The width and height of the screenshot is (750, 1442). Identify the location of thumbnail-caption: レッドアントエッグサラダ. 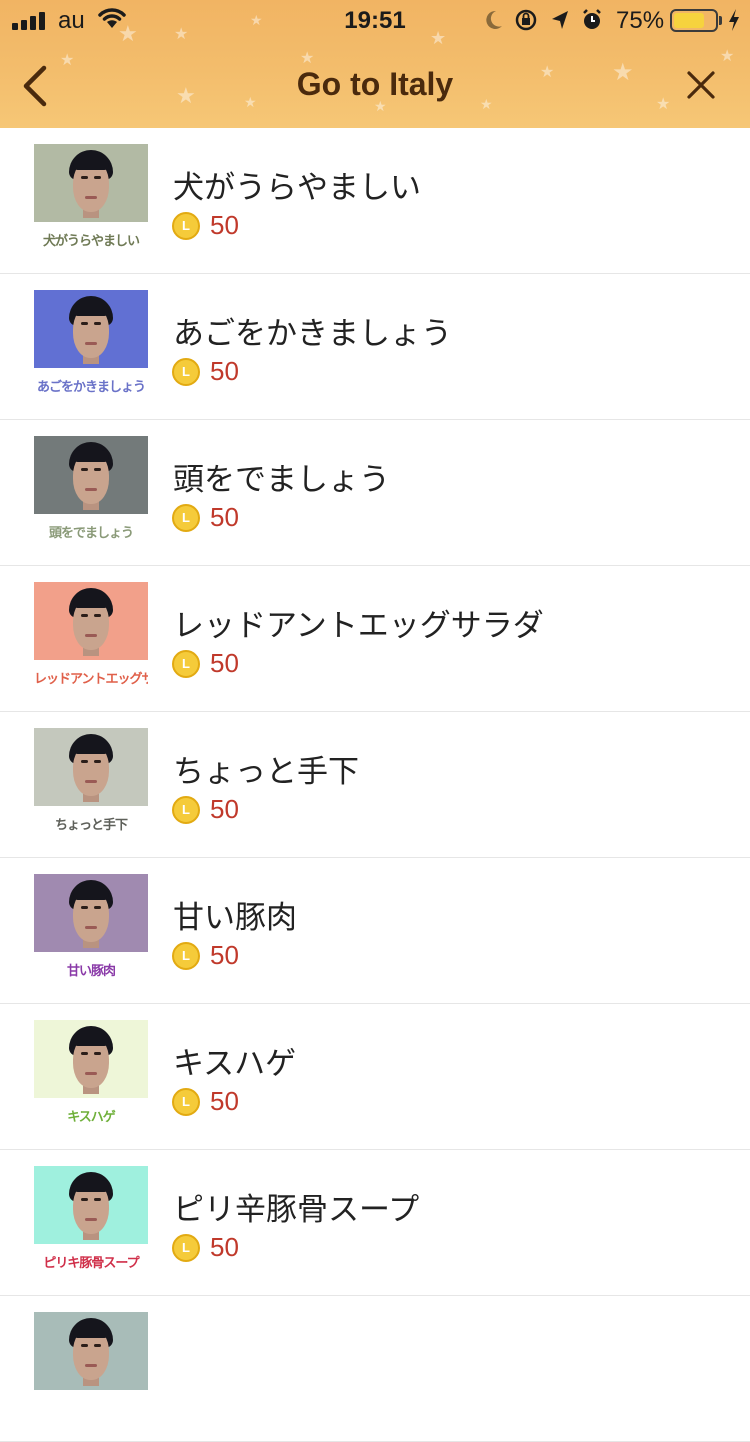
(91, 679).